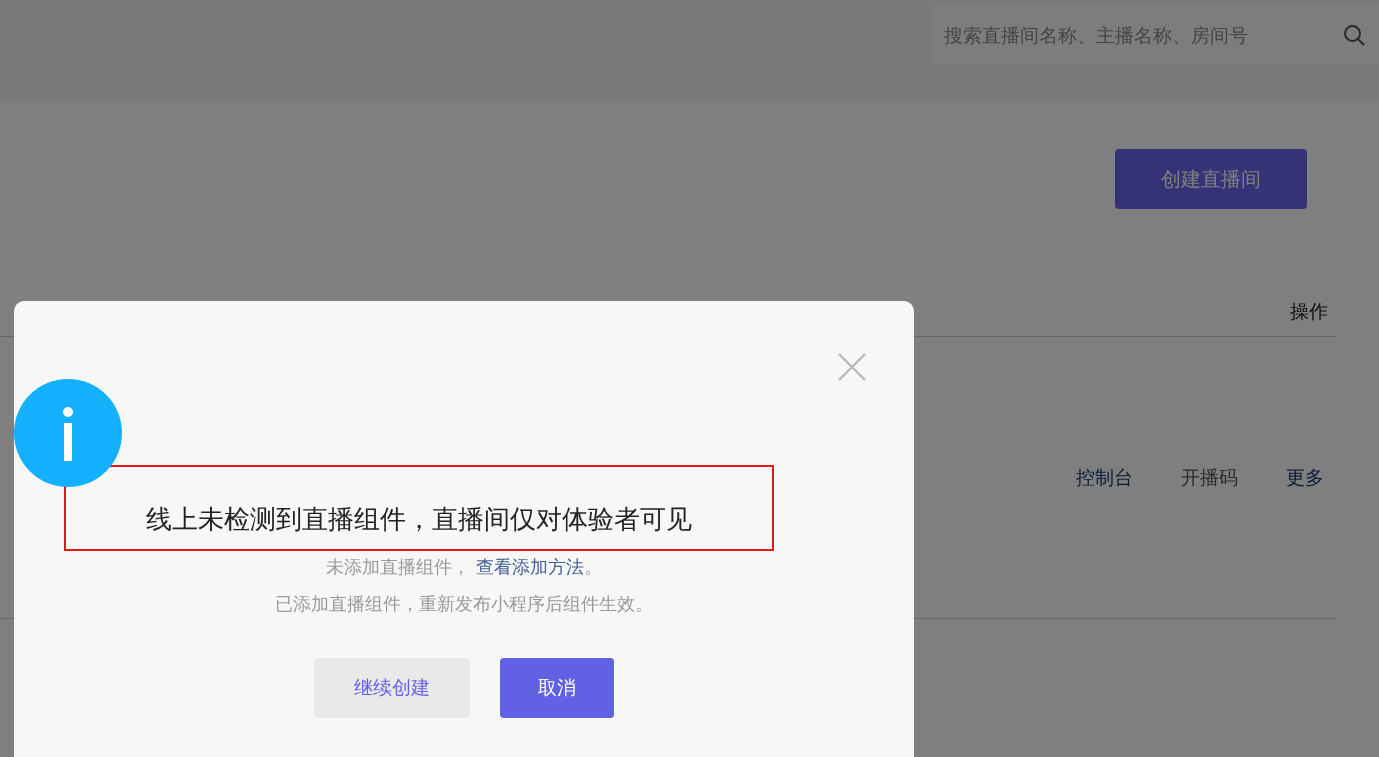 This screenshot has height=757, width=1379. Describe the element at coordinates (1211, 179) in the screenshot. I see `create-room-button: 创建直播间` at that location.